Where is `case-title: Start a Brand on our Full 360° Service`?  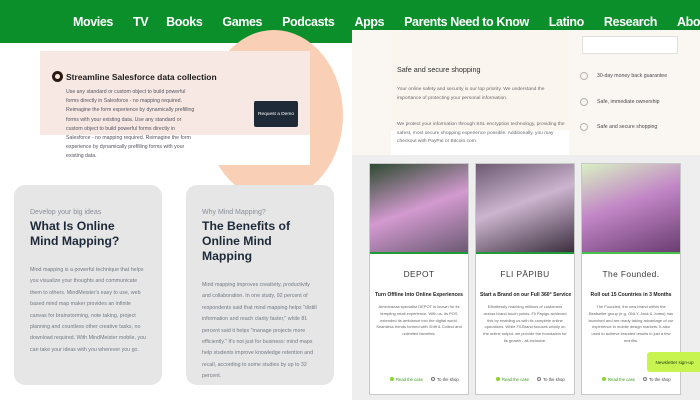
case-title: Start a Brand on our Full 360° Service is located at coordinates (526, 295).